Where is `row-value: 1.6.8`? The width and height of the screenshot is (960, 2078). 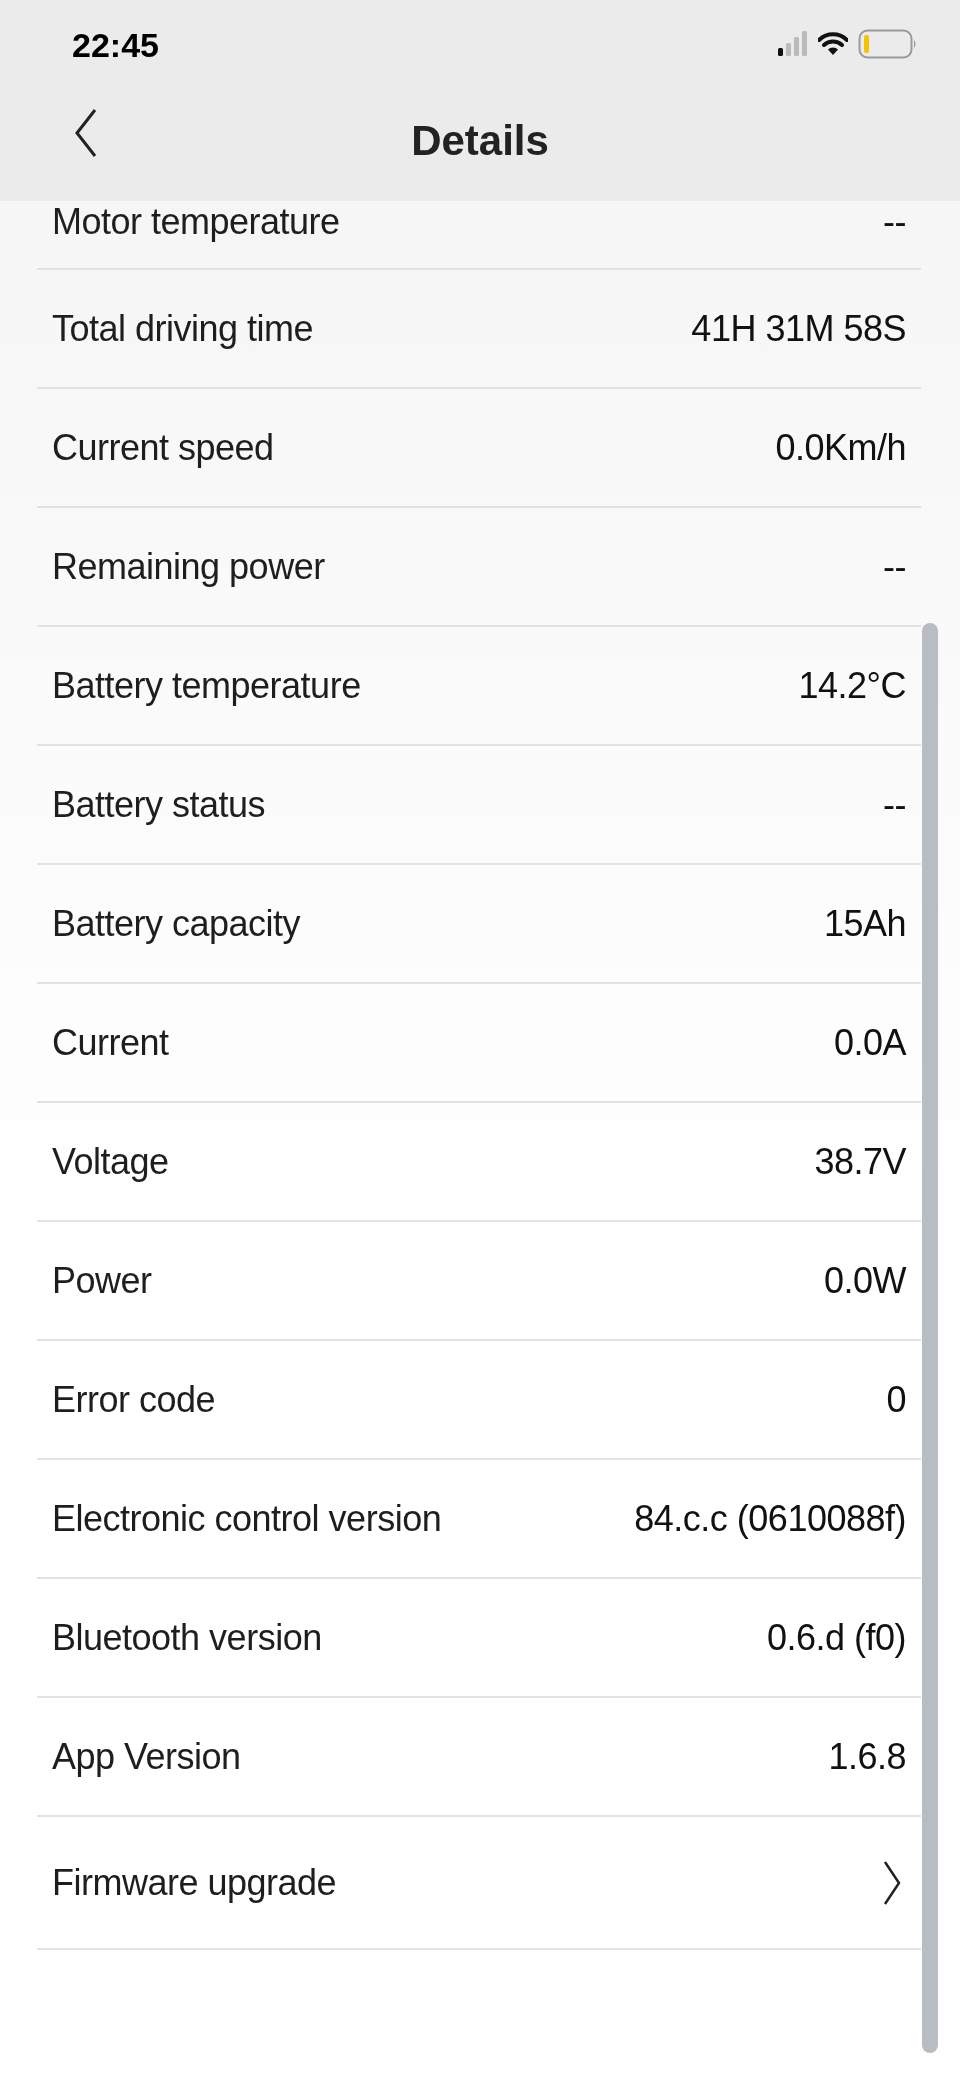
row-value: 1.6.8 is located at coordinates (867, 1756).